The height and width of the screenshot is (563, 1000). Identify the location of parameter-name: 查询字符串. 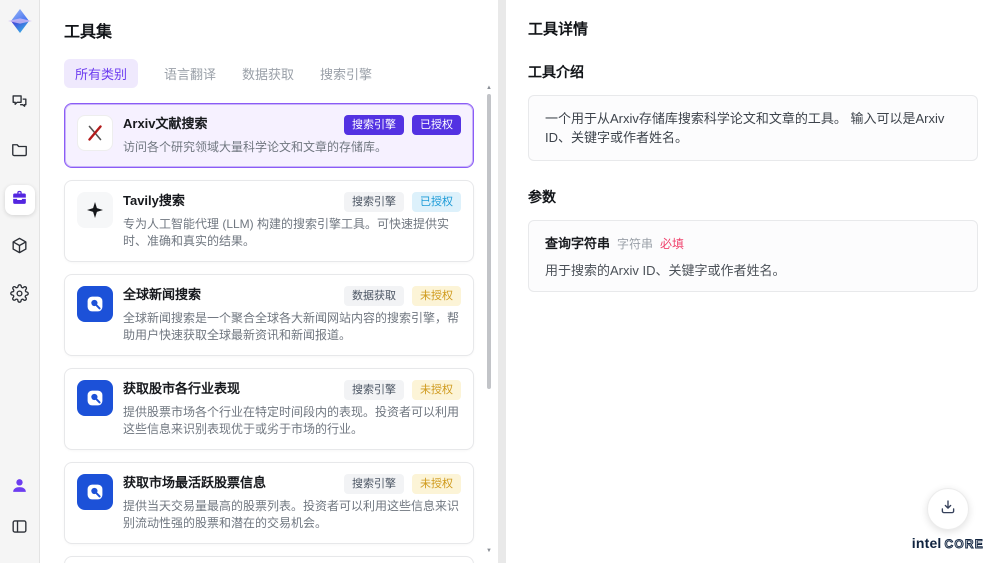
(578, 243).